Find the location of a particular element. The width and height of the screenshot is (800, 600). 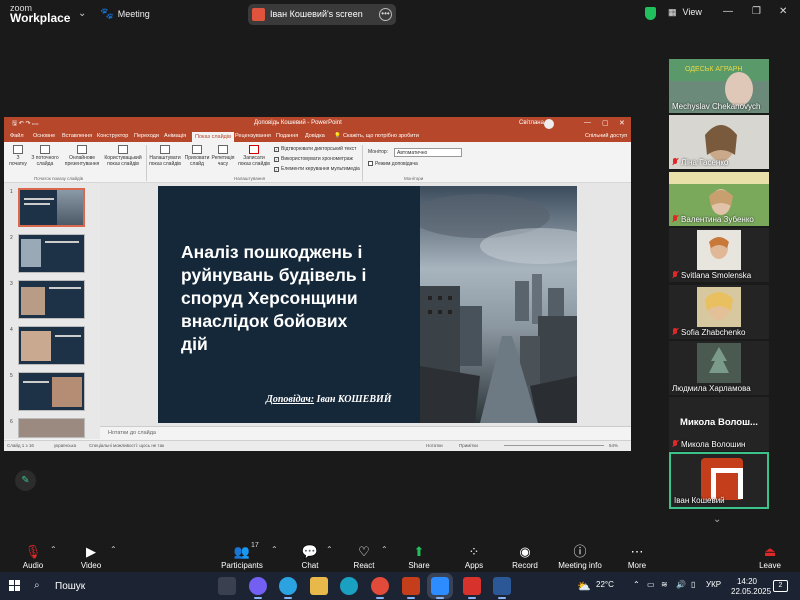

ppt-minimize-icon: — is located at coordinates (587, 122).